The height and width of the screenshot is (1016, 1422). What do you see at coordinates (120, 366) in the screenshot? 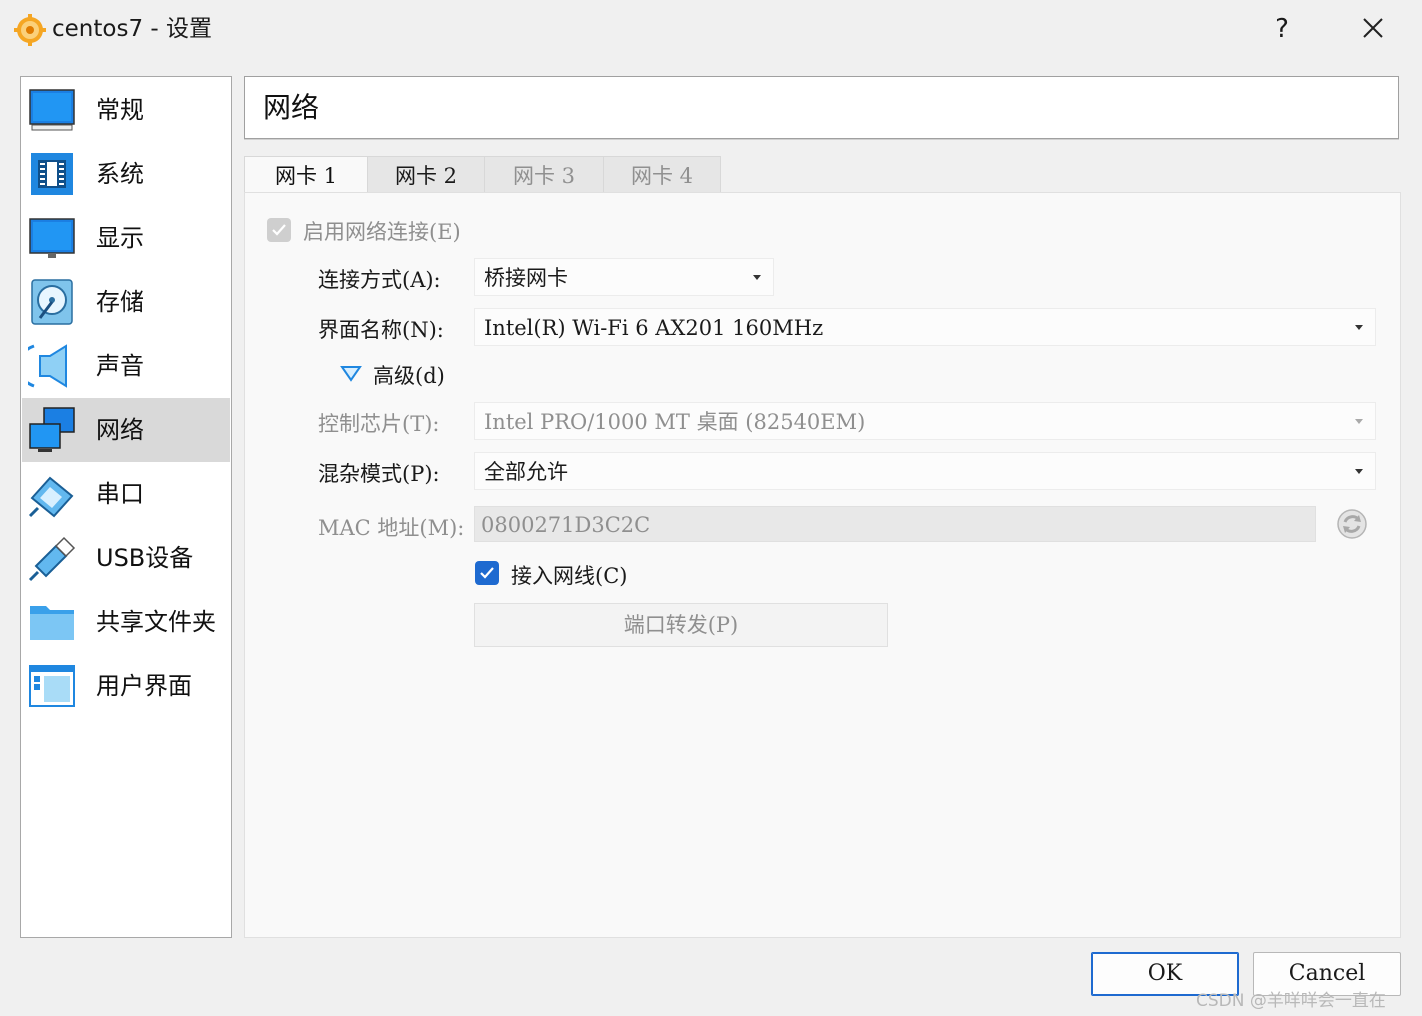
I see `sidebar-item-label: 声音` at bounding box center [120, 366].